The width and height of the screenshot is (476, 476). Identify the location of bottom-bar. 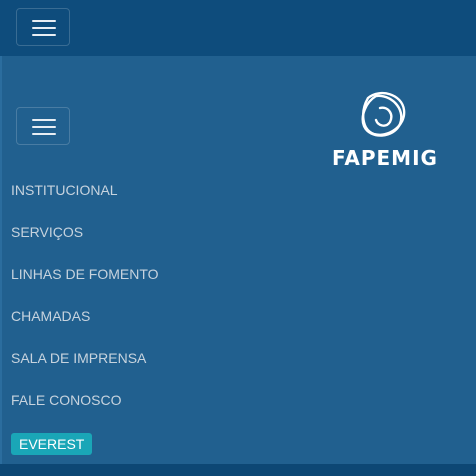
(238, 470).